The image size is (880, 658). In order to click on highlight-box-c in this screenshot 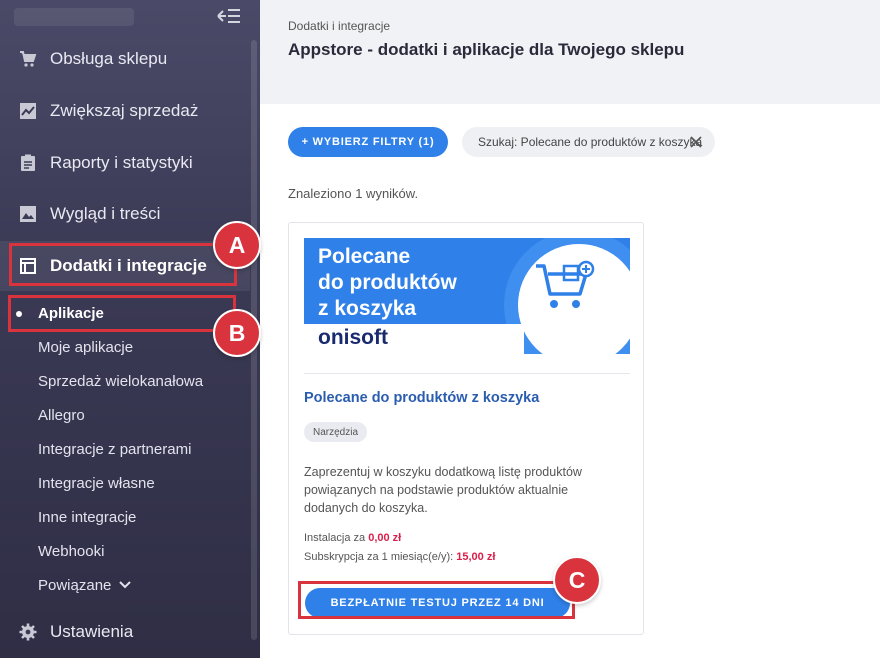, I will do `click(436, 600)`.